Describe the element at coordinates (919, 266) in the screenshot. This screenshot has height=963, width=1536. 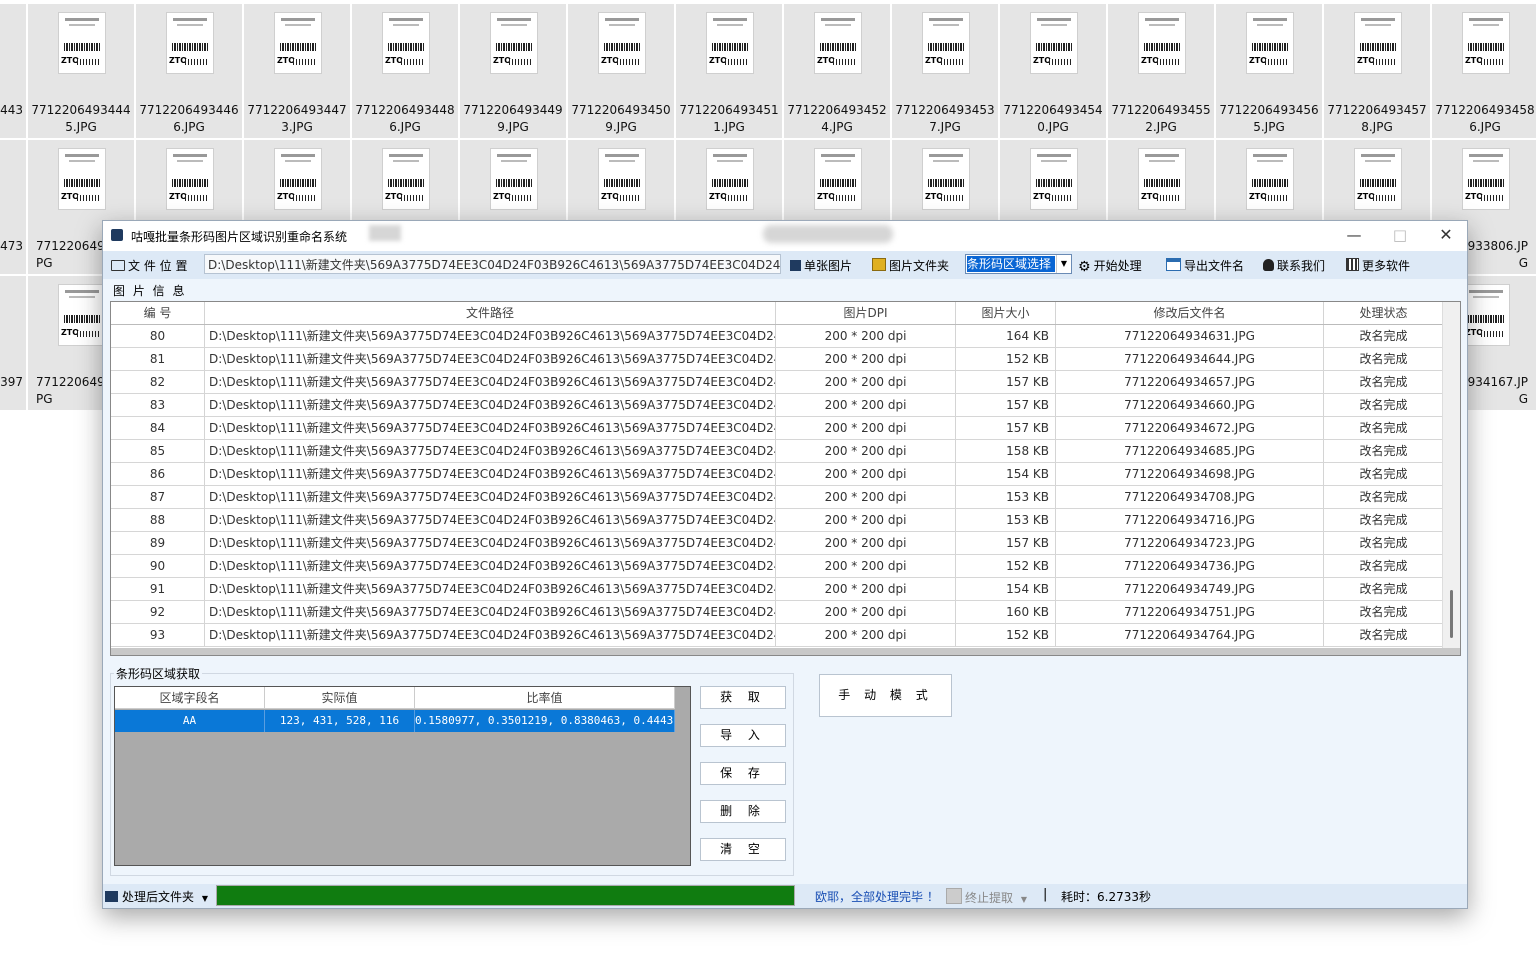
I see `image-folder-label: 图片文件夹` at that location.